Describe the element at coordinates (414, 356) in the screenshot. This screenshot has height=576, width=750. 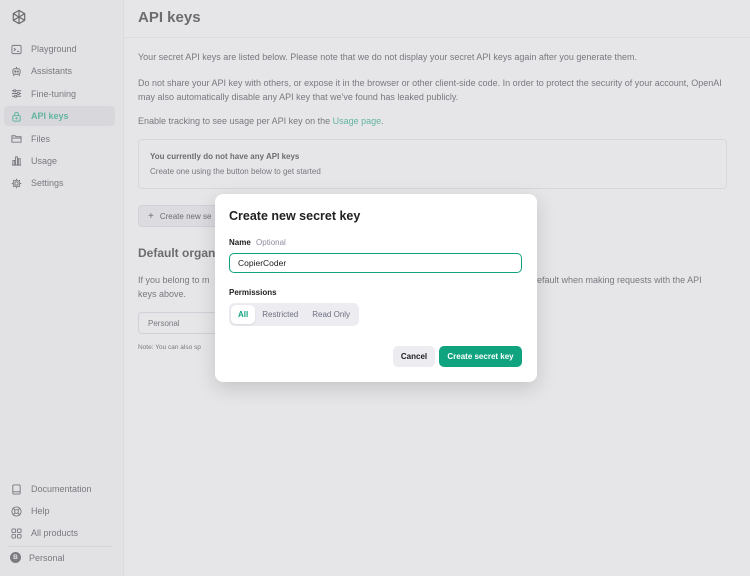
I see `cancel-button: Cancel` at that location.